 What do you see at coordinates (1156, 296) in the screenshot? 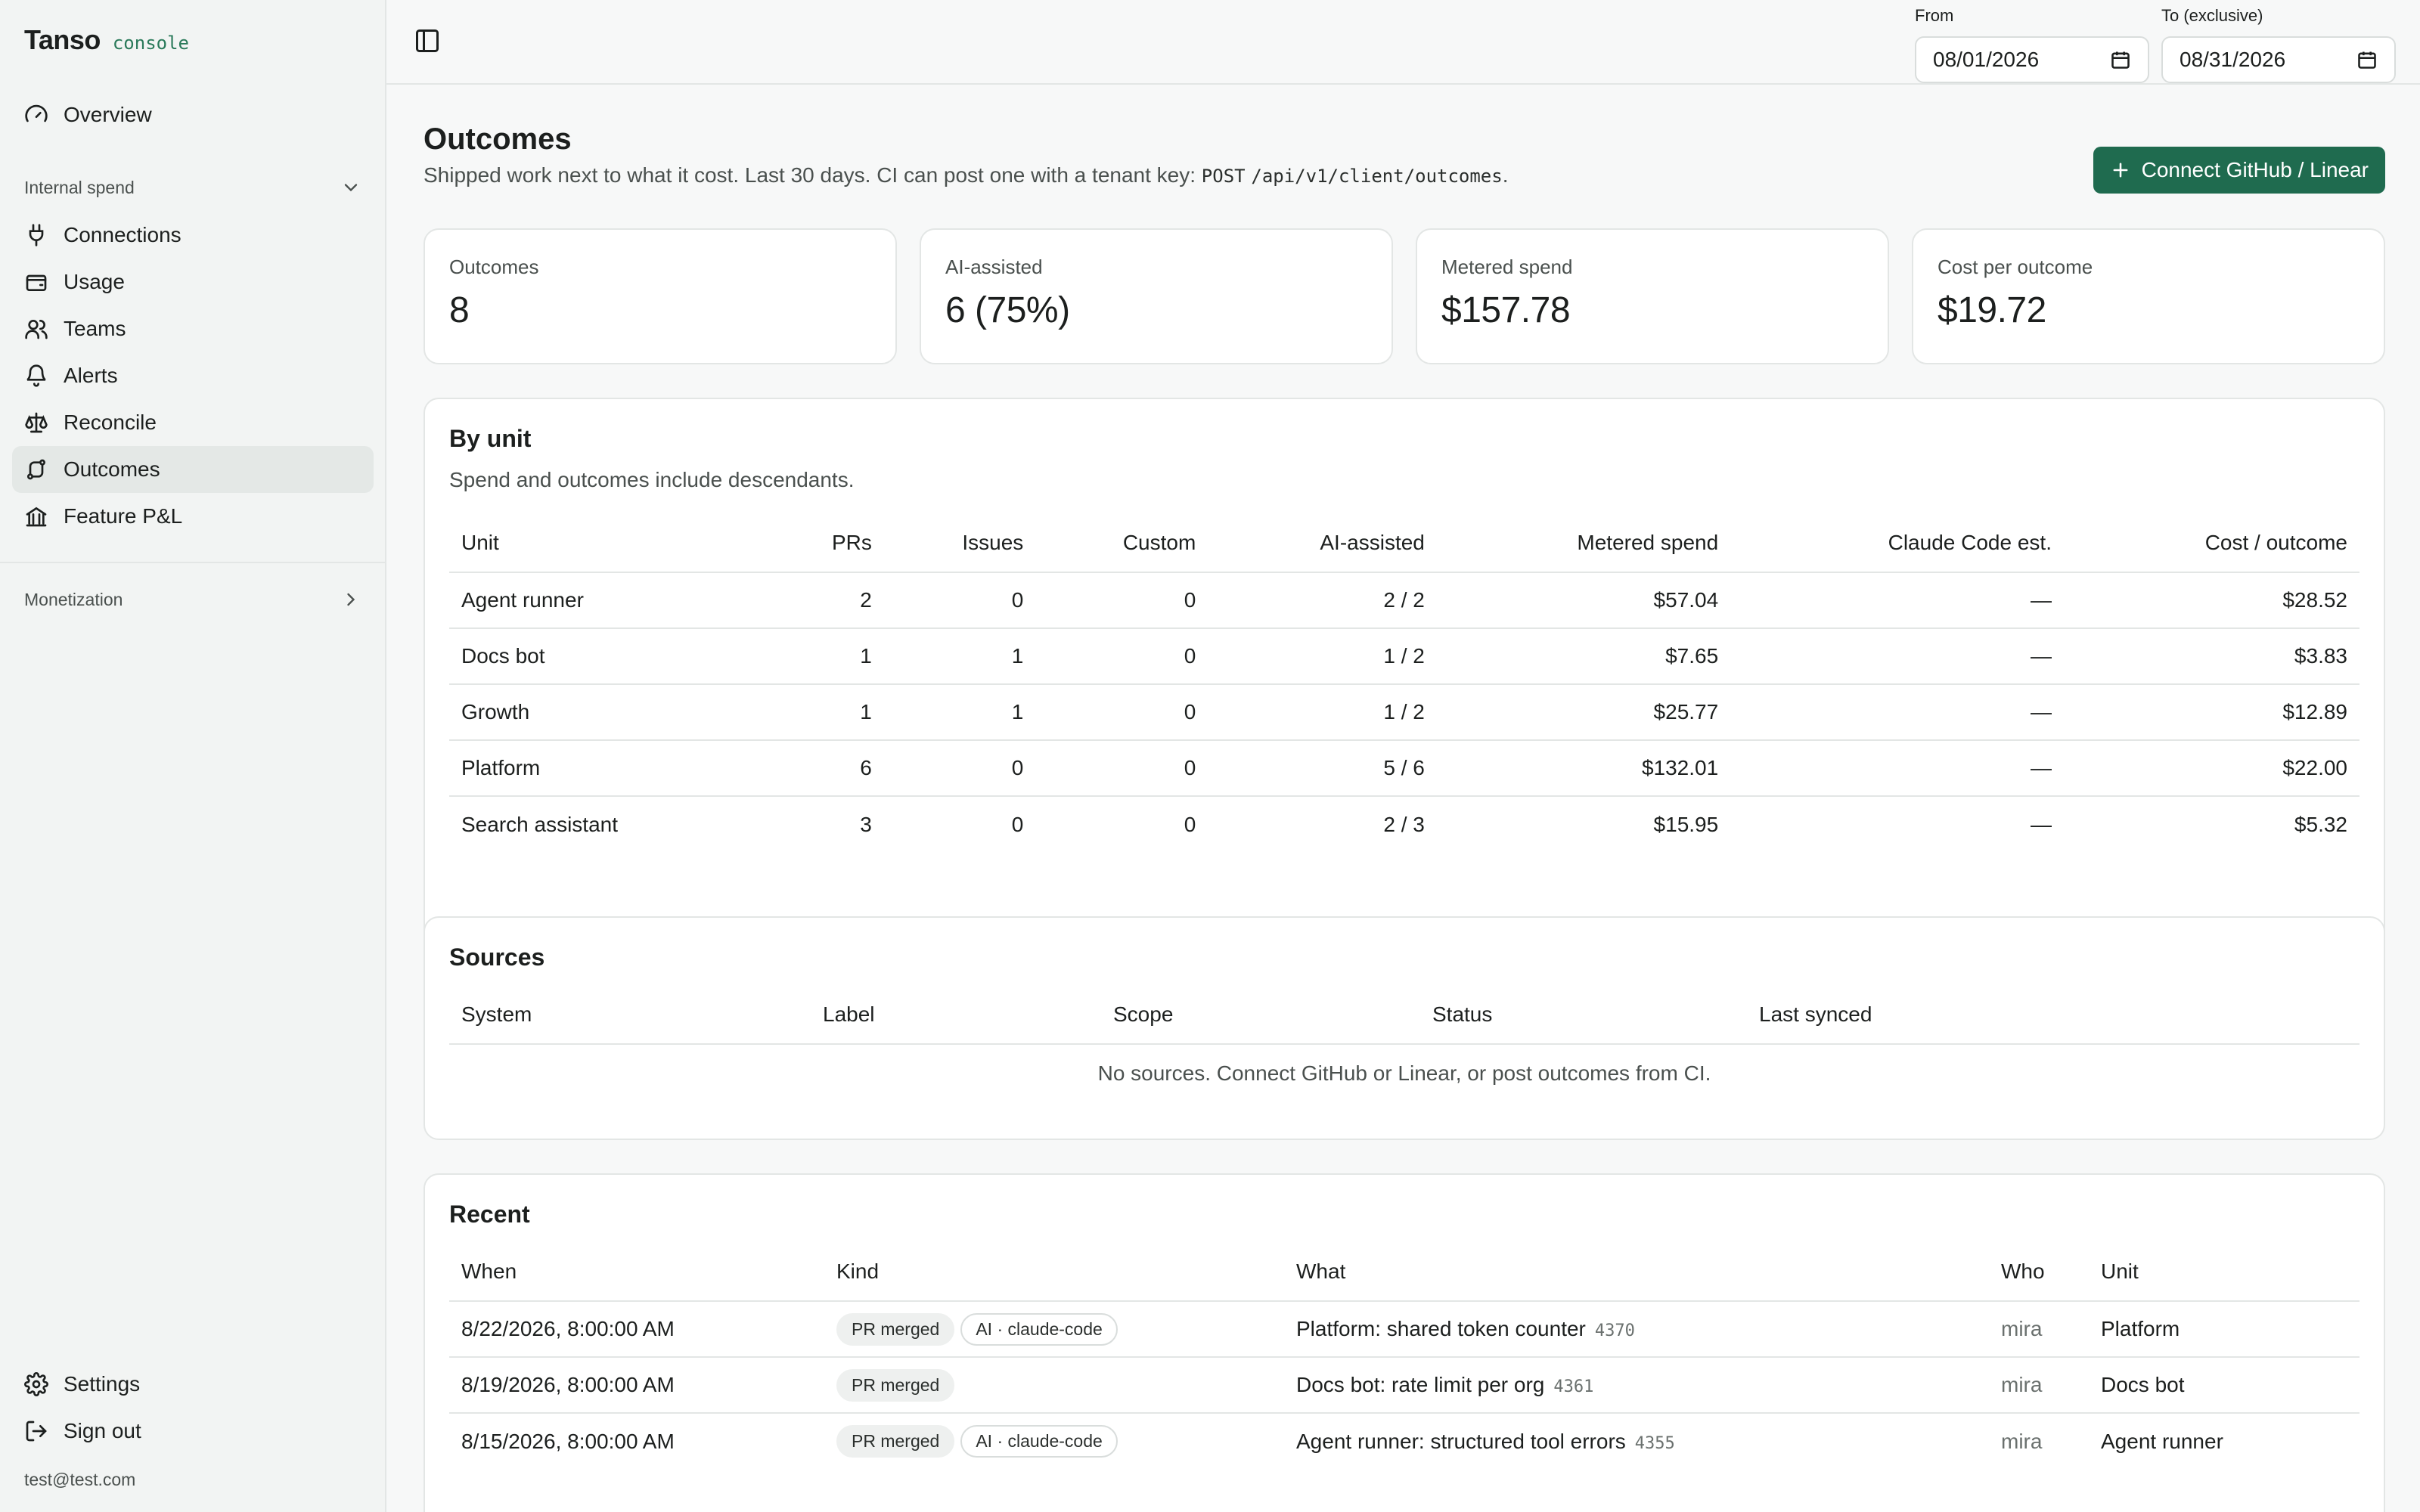
I see `stat-card-ai-assisted: AI-assisted 6 (75%)` at bounding box center [1156, 296].